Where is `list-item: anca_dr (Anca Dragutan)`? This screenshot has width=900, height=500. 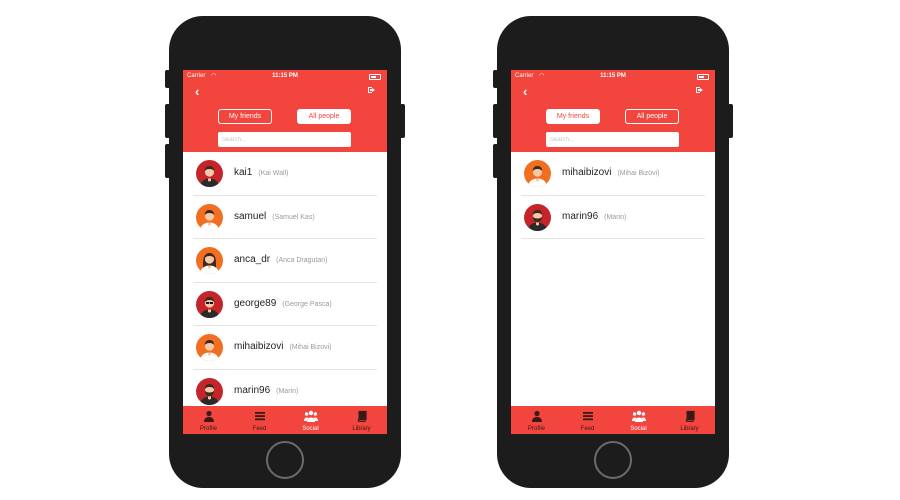
list-item: anca_dr (Anca Dragutan) is located at coordinates (285, 261).